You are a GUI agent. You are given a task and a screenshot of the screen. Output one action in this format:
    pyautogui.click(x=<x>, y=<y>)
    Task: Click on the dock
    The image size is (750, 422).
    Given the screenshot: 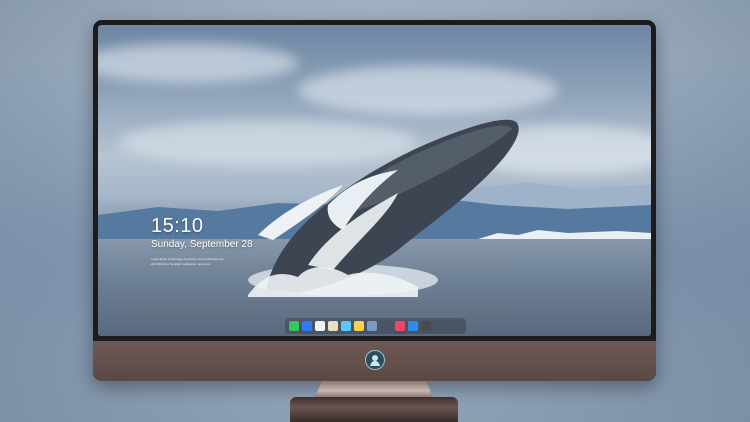 What is the action you would take?
    pyautogui.click(x=375, y=326)
    